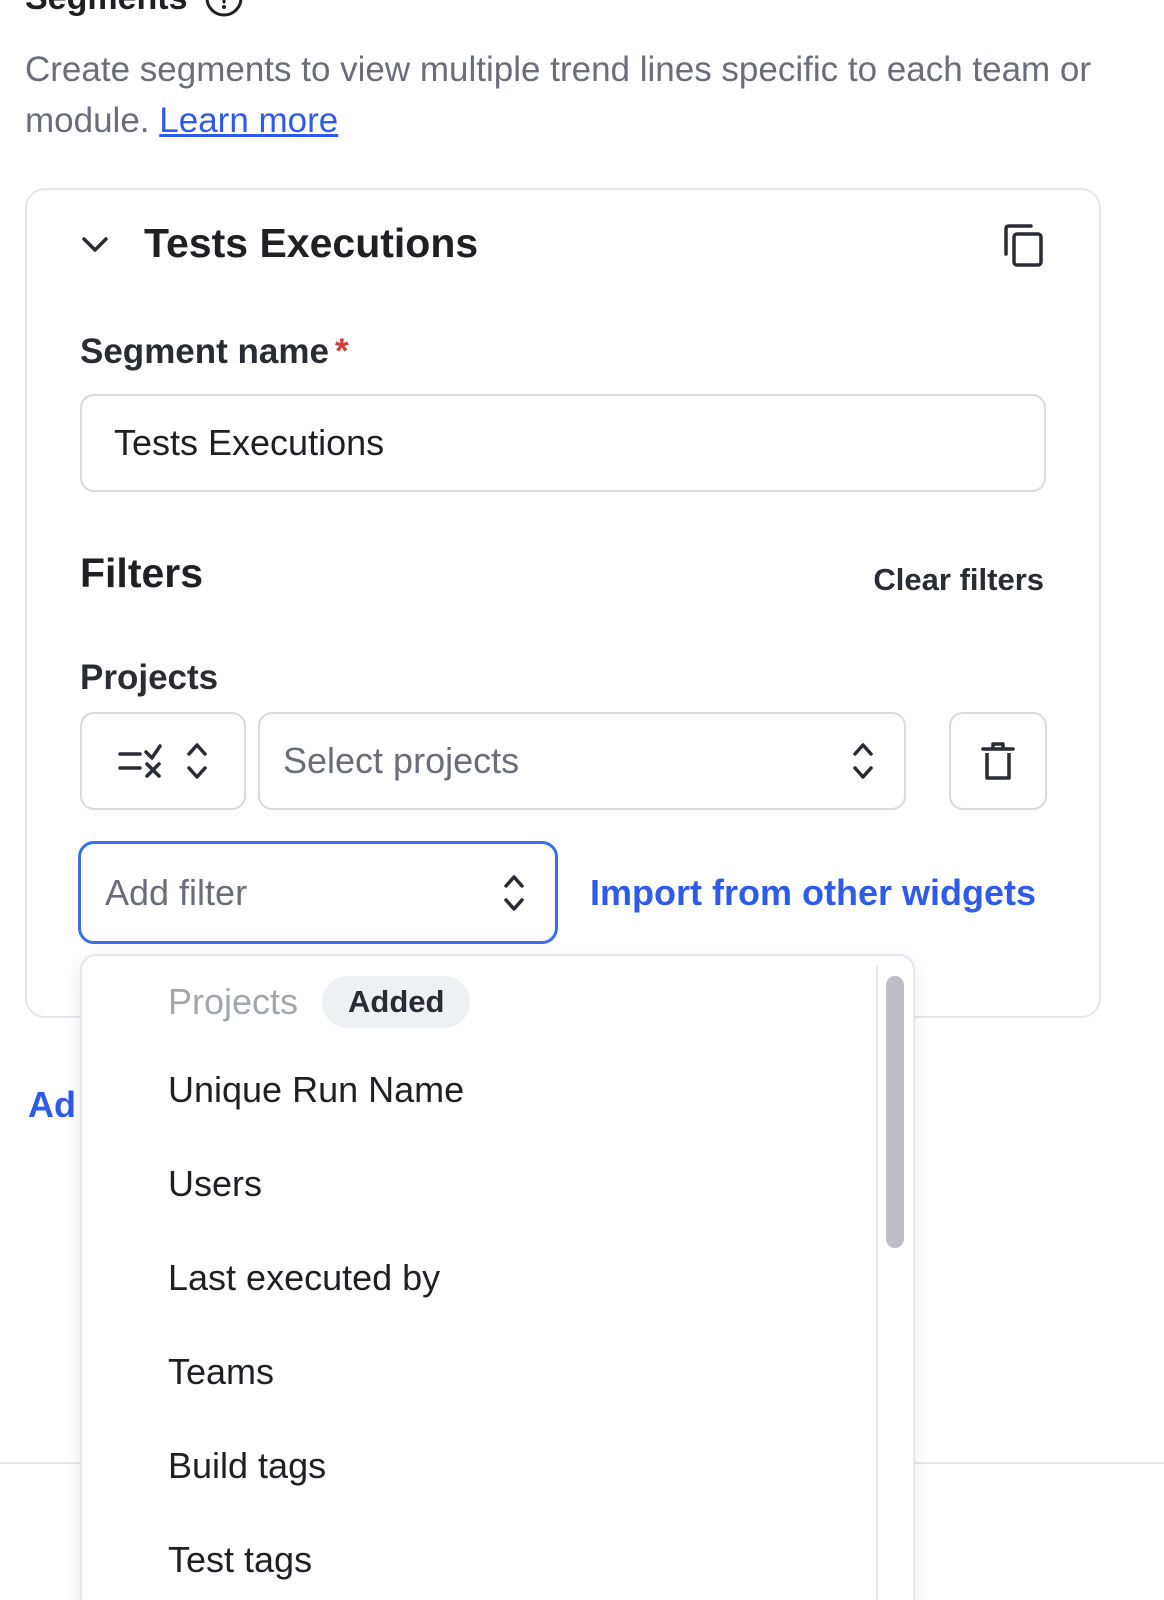  I want to click on segment-name-label: Segment name *, so click(214, 352).